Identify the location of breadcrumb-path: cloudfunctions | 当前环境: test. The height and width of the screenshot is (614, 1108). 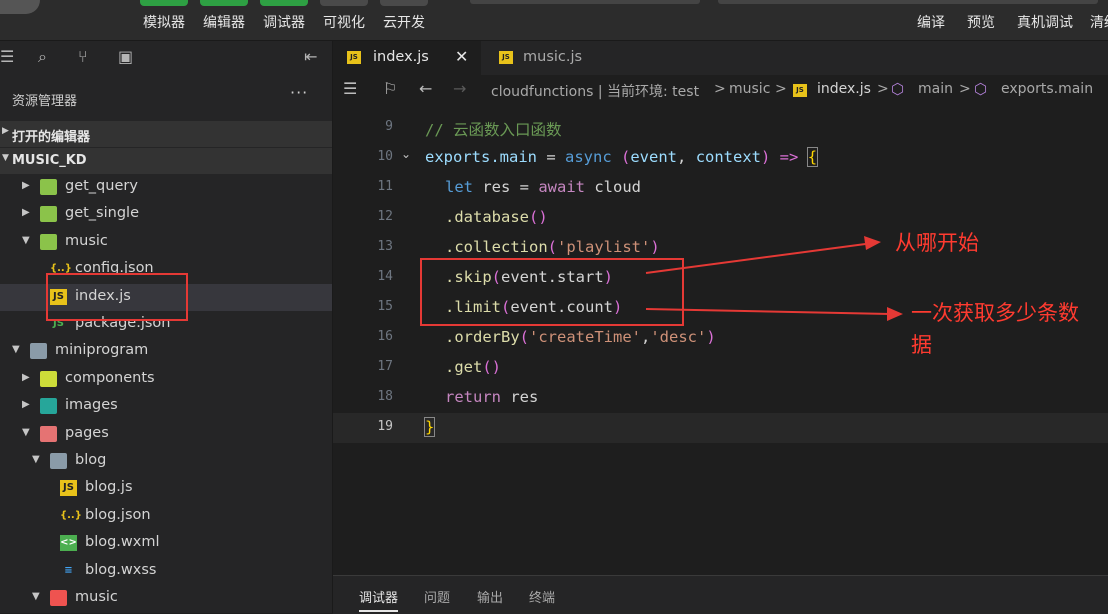
(595, 91).